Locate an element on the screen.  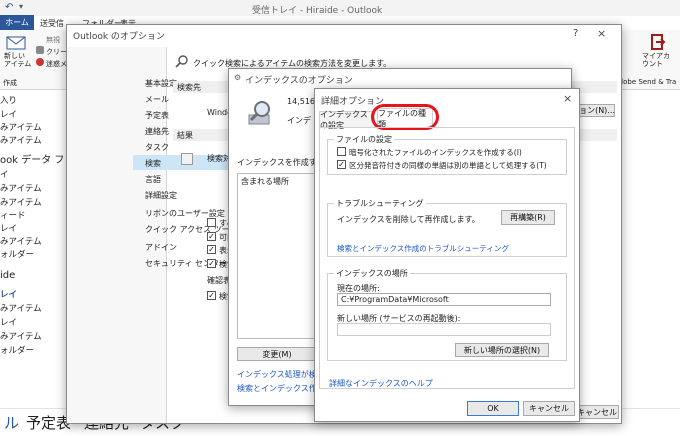
options-sidebar-item: リボンのユーザー設定 is located at coordinates (183, 212).